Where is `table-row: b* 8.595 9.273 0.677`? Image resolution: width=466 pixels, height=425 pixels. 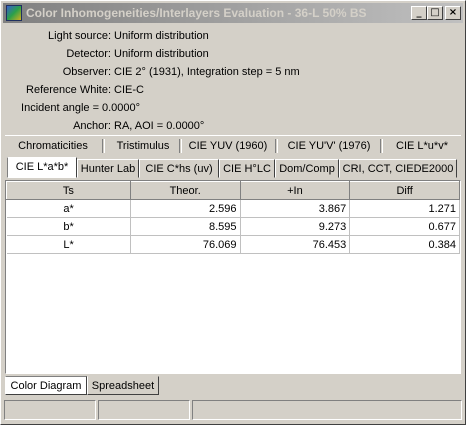
table-row: b* 8.595 9.273 0.677 is located at coordinates (233, 226).